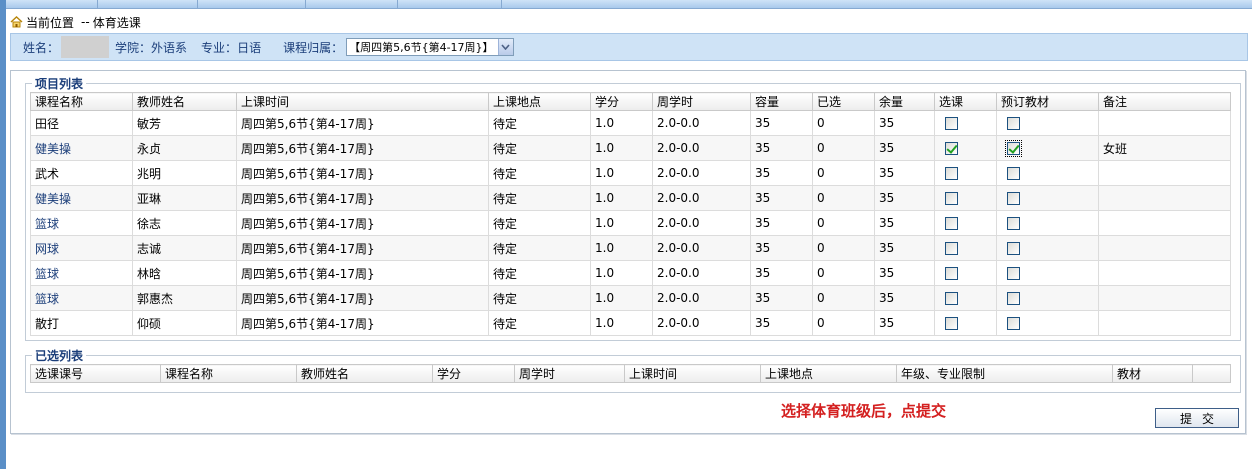 This screenshot has height=469, width=1252. Describe the element at coordinates (59, 356) in the screenshot. I see `selected-list-legend: 已选列表` at that location.